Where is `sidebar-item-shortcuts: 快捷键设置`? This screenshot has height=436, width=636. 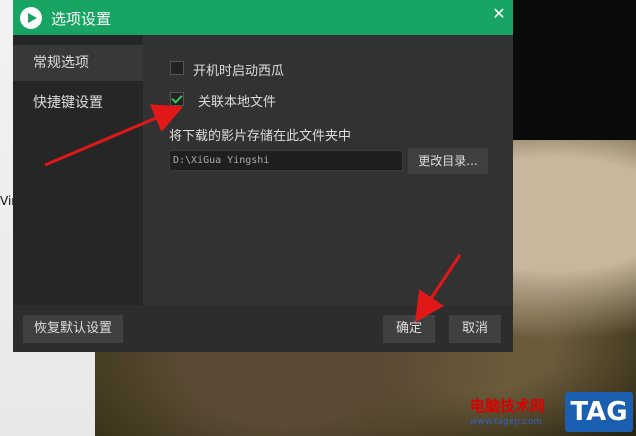 sidebar-item-shortcuts: 快捷键设置 is located at coordinates (78, 103).